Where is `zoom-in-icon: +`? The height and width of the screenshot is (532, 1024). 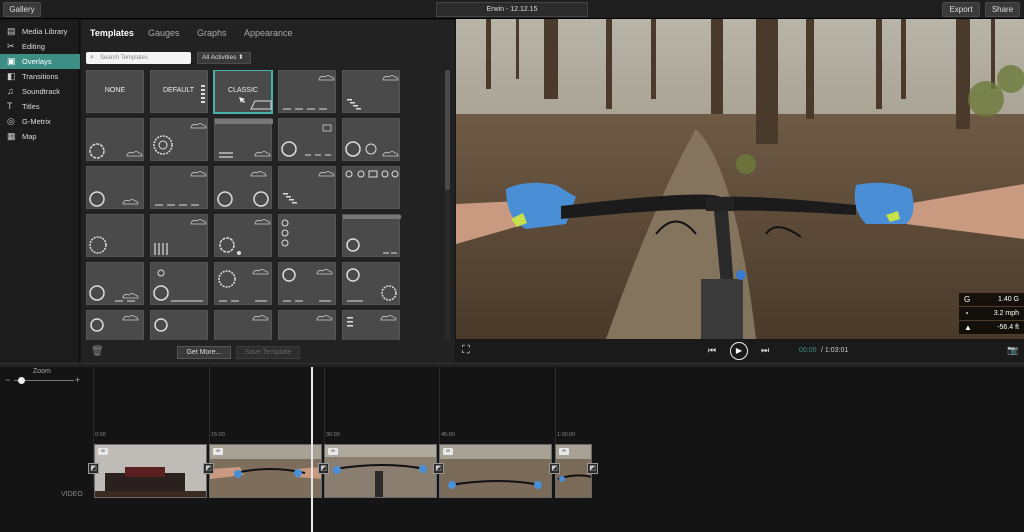
zoom-in-icon: + is located at coordinates (77, 380).